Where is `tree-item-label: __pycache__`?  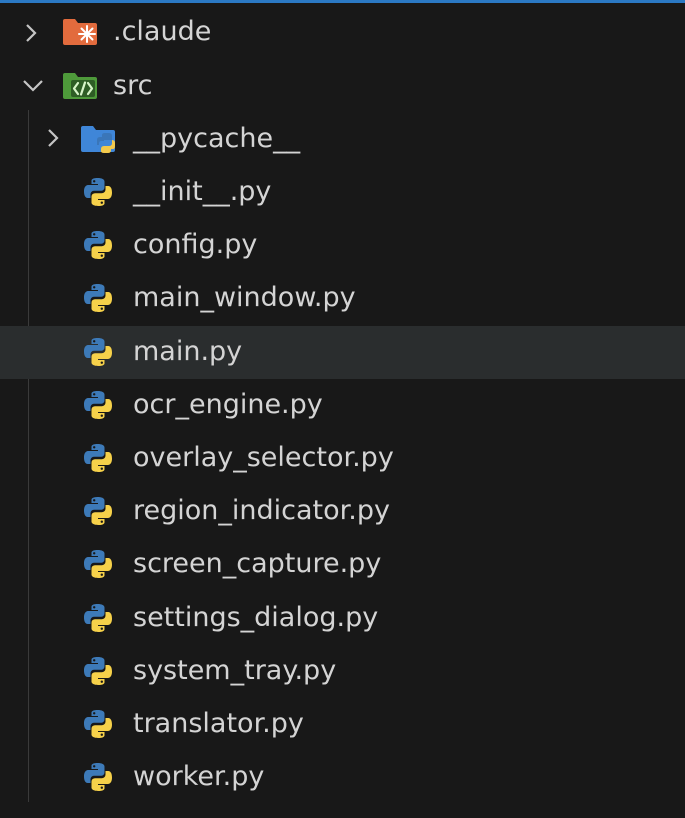 tree-item-label: __pycache__ is located at coordinates (217, 138).